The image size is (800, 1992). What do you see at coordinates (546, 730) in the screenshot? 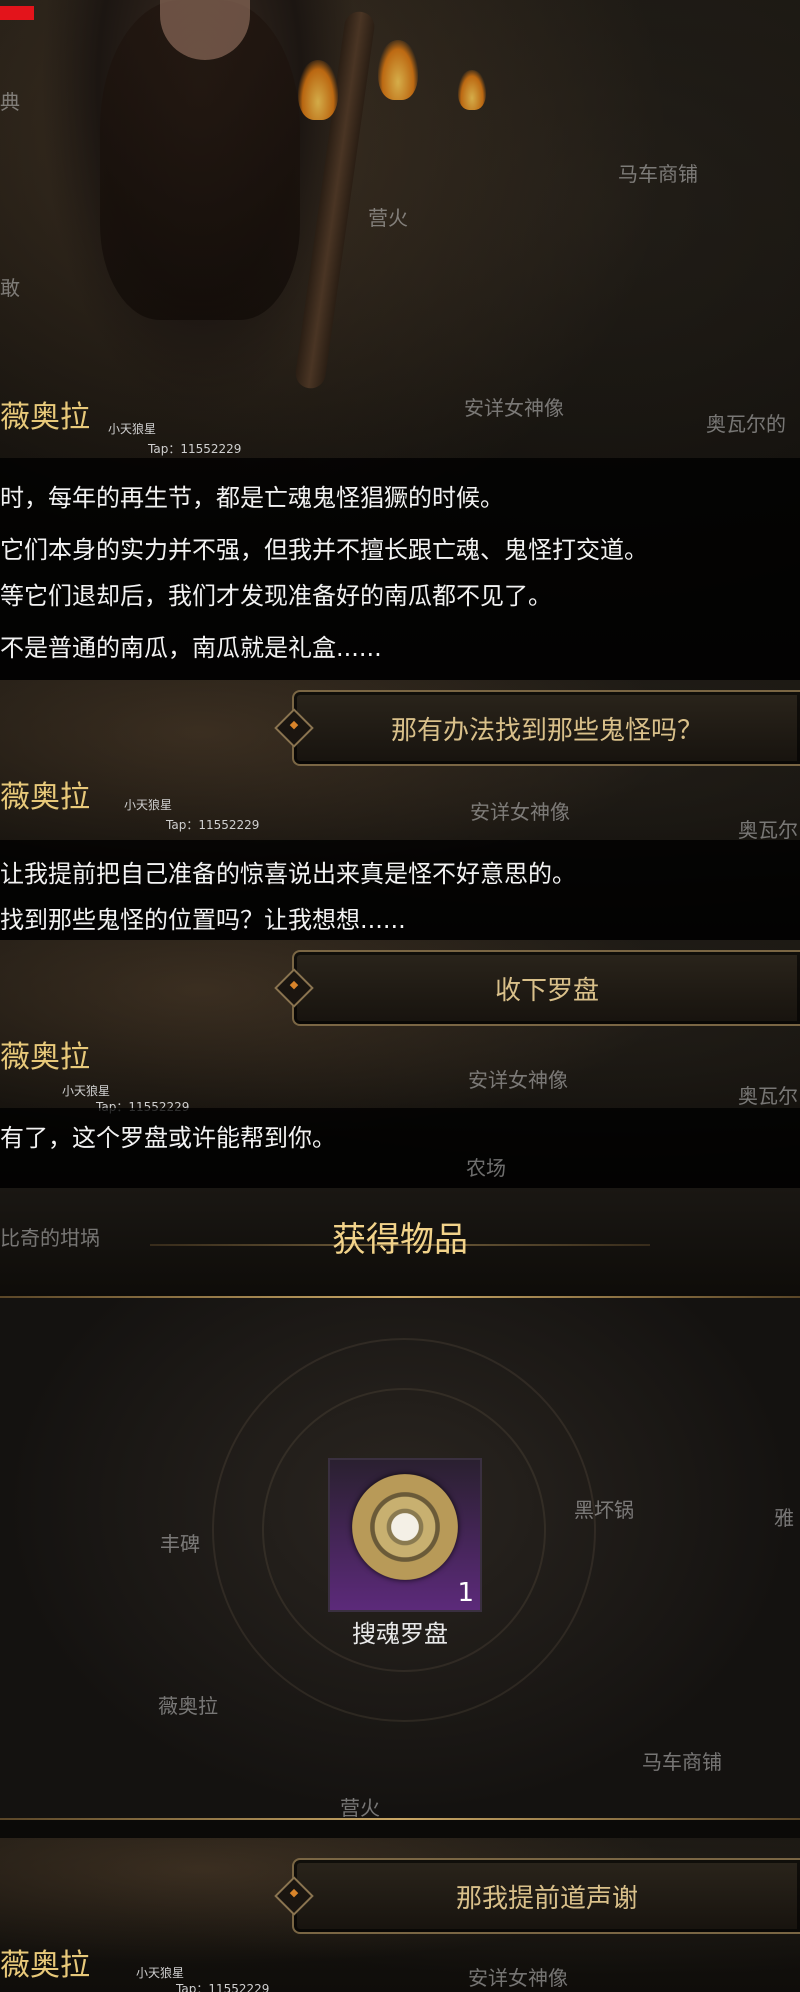
I see `choice-label: 那有办法找到那些鬼怪吗？` at bounding box center [546, 730].